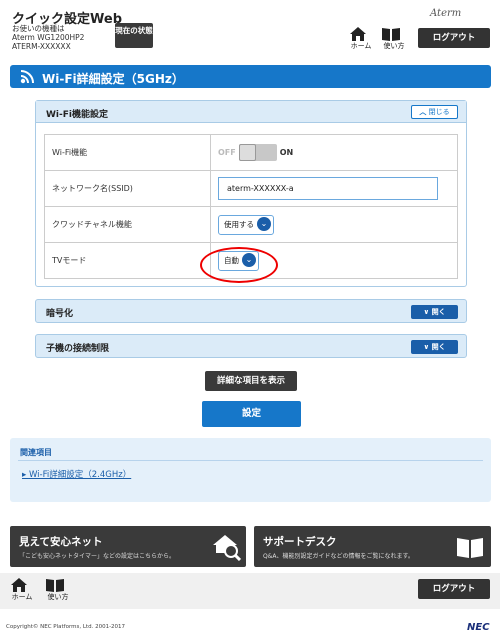 This screenshot has height=641, width=500. I want to click on wifi-function-switch: OFF ON, so click(255, 152).